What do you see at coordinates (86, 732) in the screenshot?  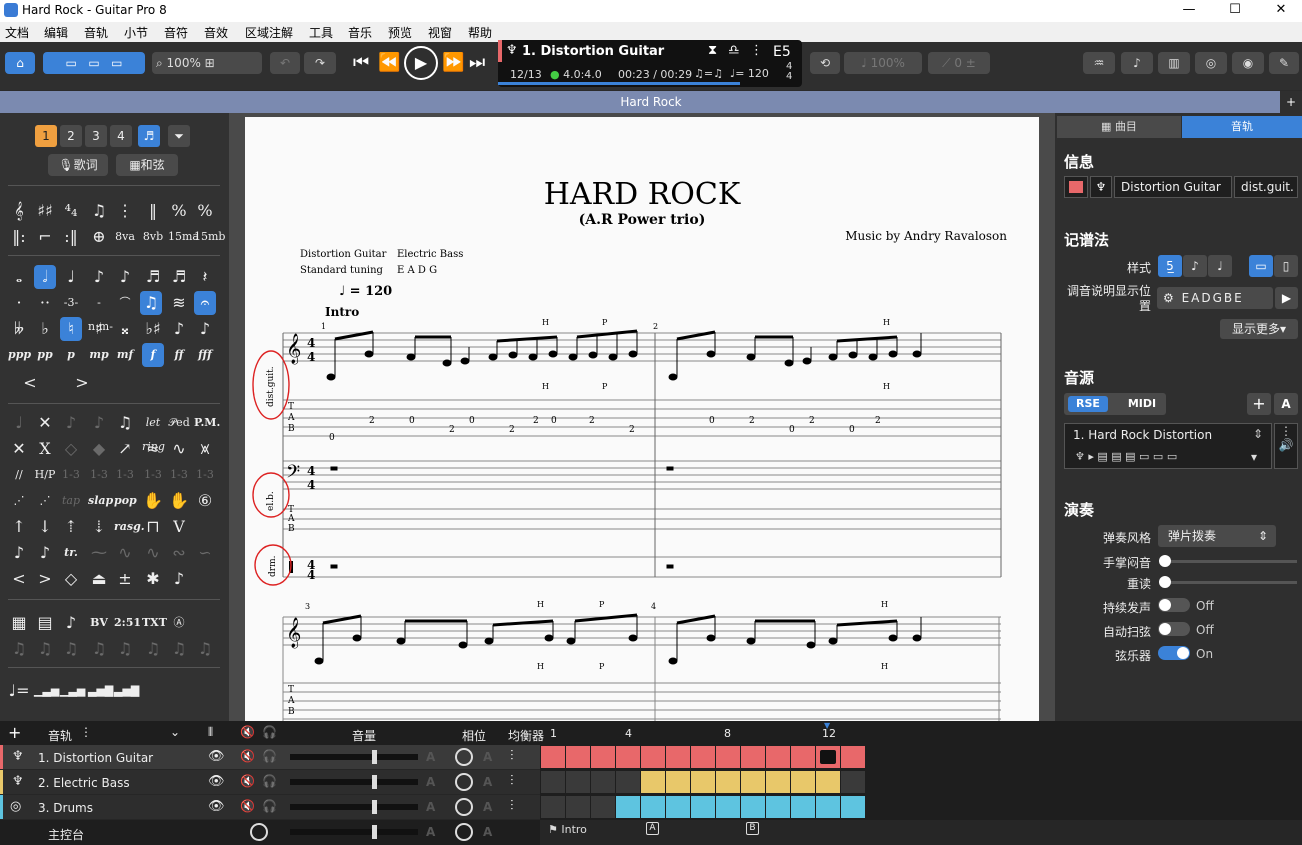 I see `tracks-menu-icon: ⋮` at bounding box center [86, 732].